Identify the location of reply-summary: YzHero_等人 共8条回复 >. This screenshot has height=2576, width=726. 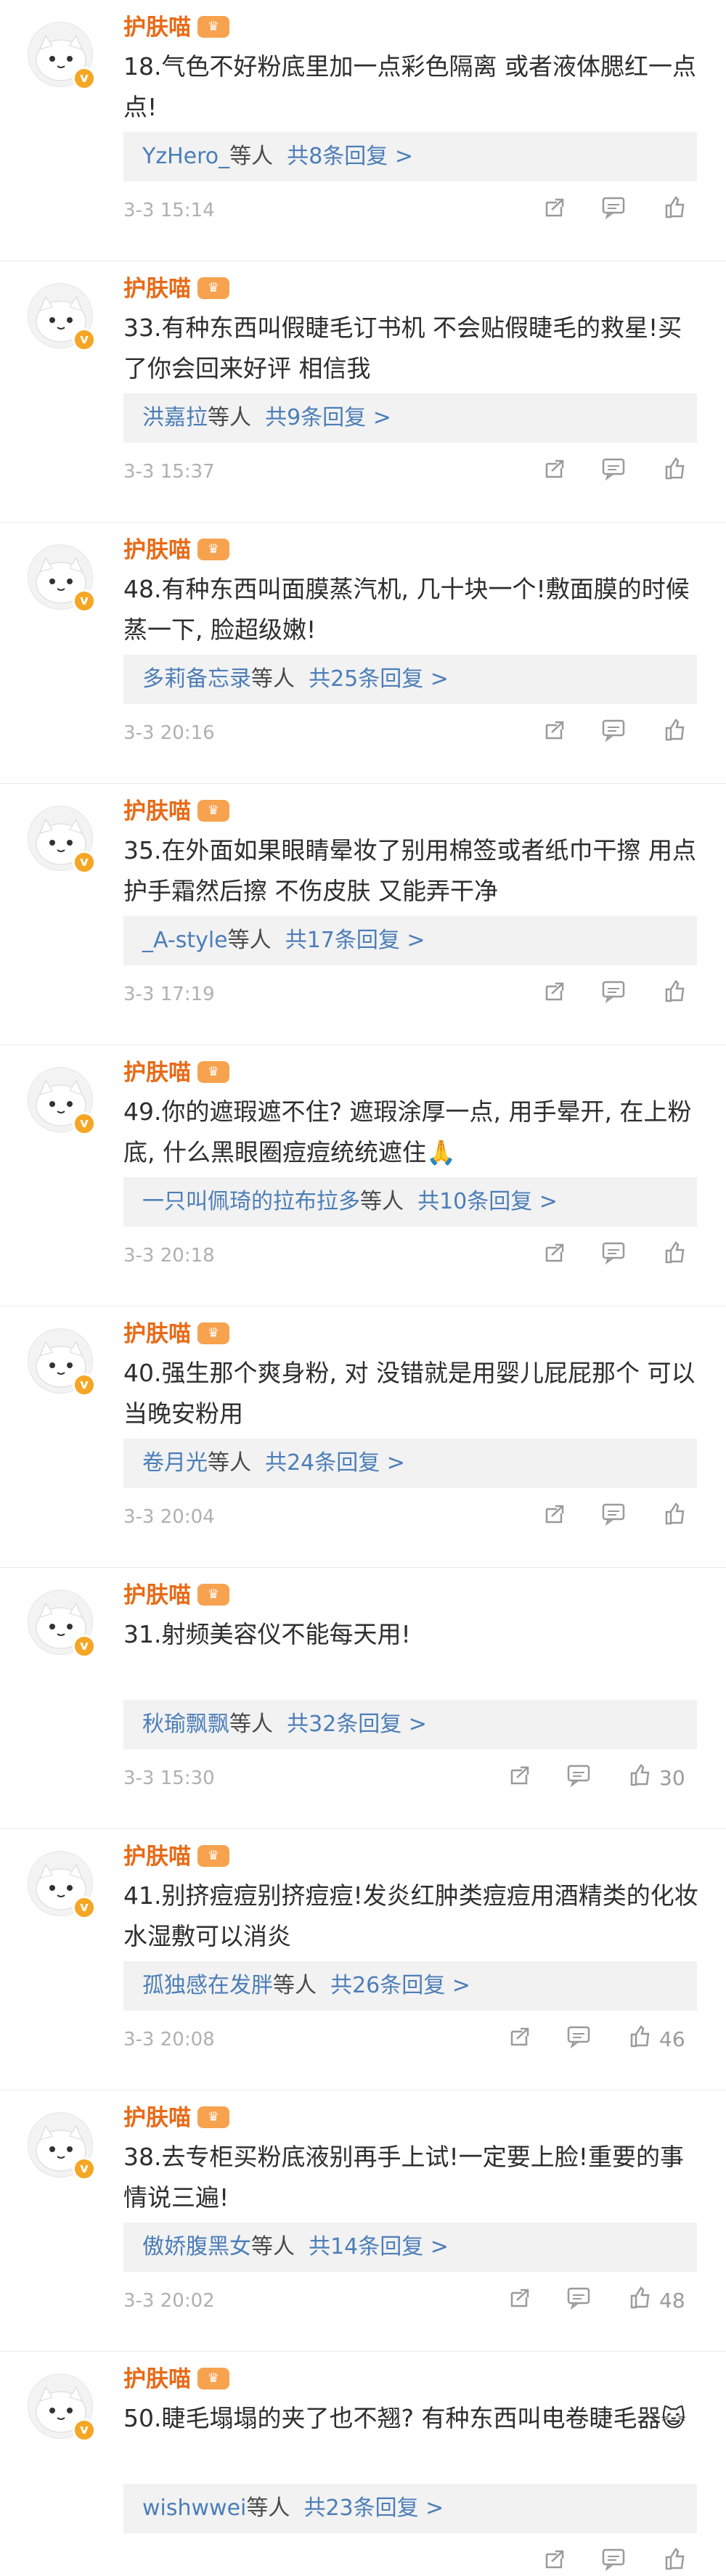
(410, 156).